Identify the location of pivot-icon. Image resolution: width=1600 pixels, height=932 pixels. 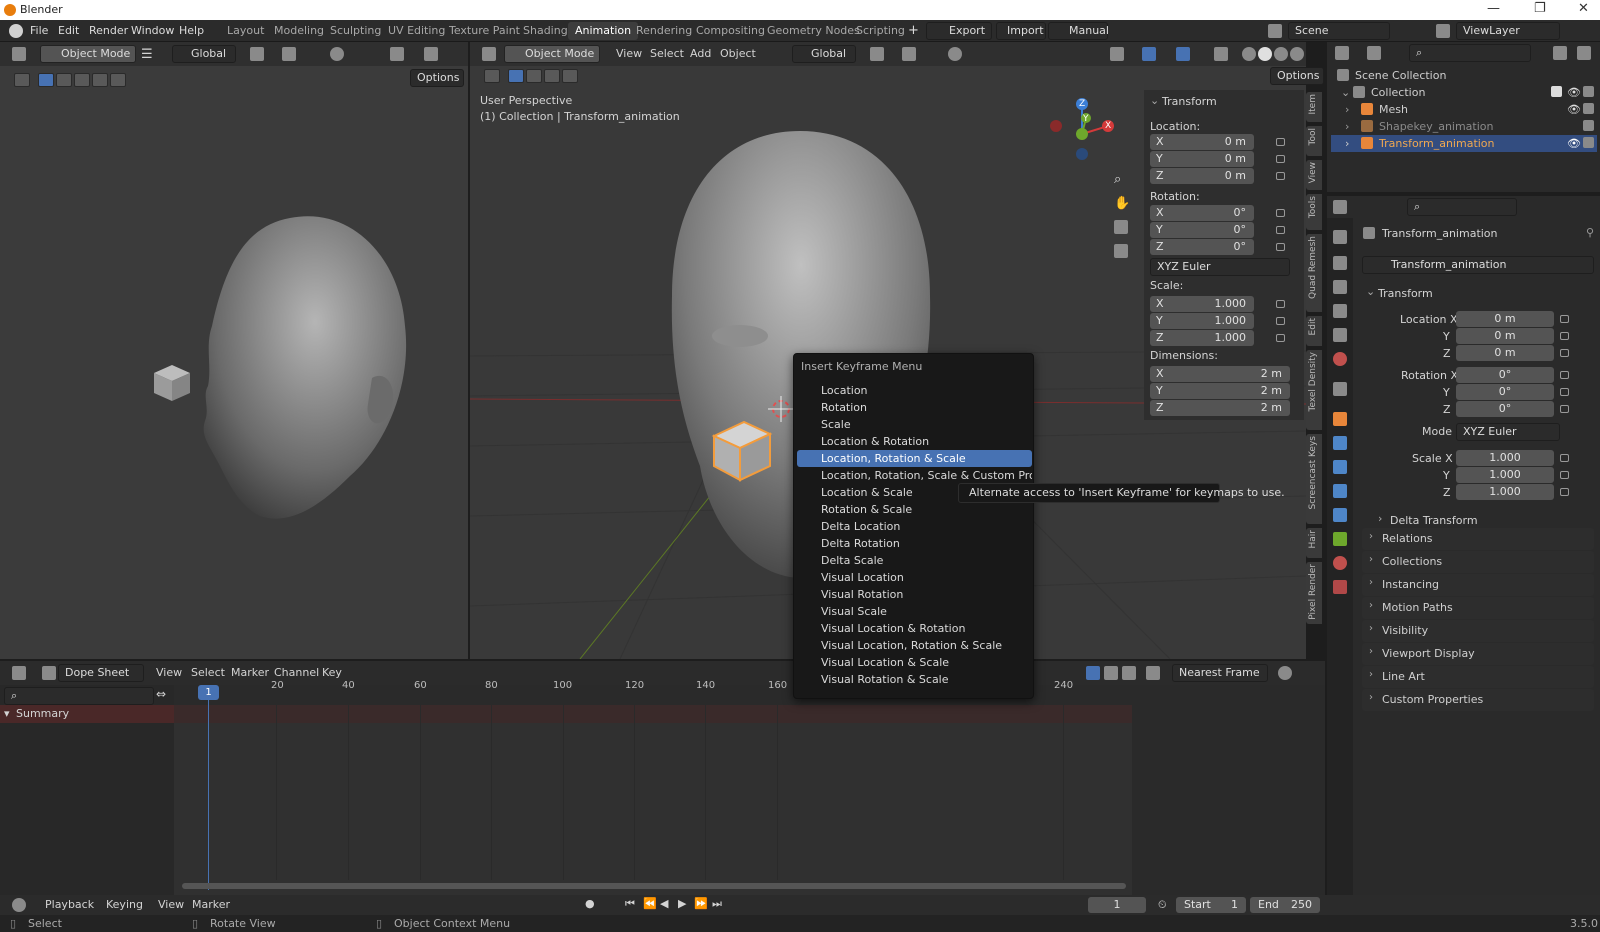
(257, 54).